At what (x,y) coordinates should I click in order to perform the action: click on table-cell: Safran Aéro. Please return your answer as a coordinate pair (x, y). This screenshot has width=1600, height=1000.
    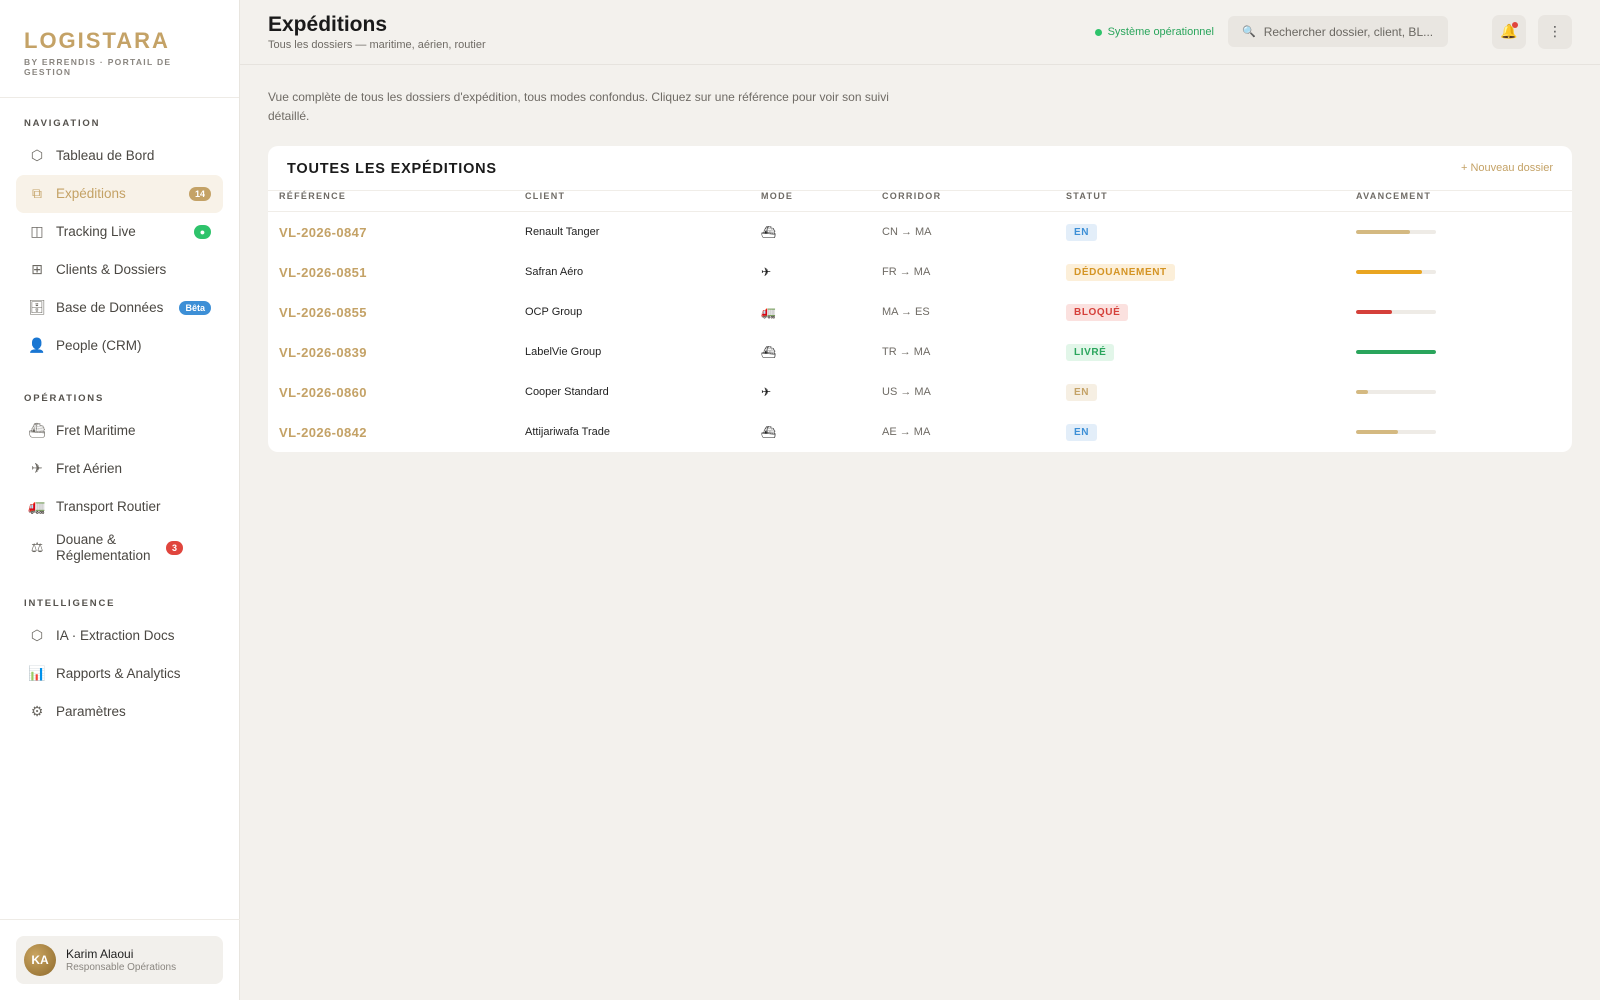
    Looking at the image, I should click on (554, 272).